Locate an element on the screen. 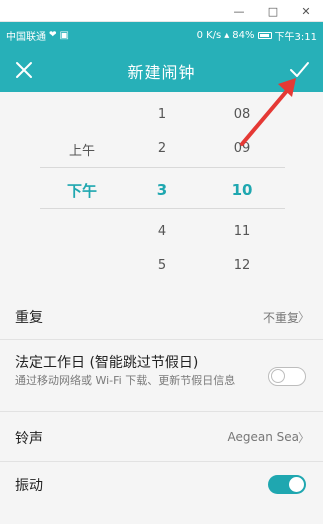 The image size is (323, 524). vibrate-label: 振动 is located at coordinates (29, 486).